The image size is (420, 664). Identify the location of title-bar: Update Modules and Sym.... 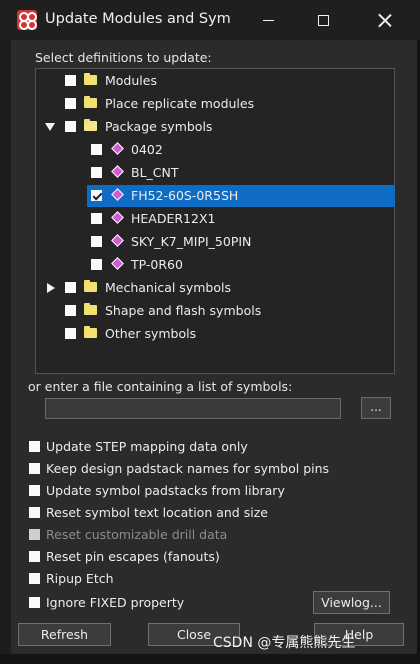
(210, 20).